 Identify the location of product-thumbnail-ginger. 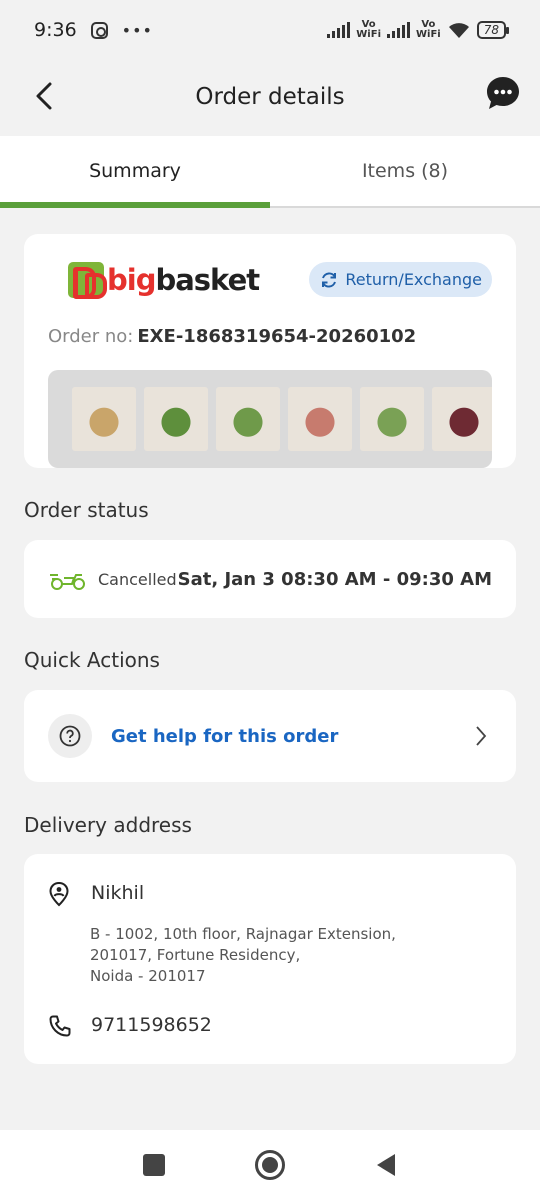
(104, 419).